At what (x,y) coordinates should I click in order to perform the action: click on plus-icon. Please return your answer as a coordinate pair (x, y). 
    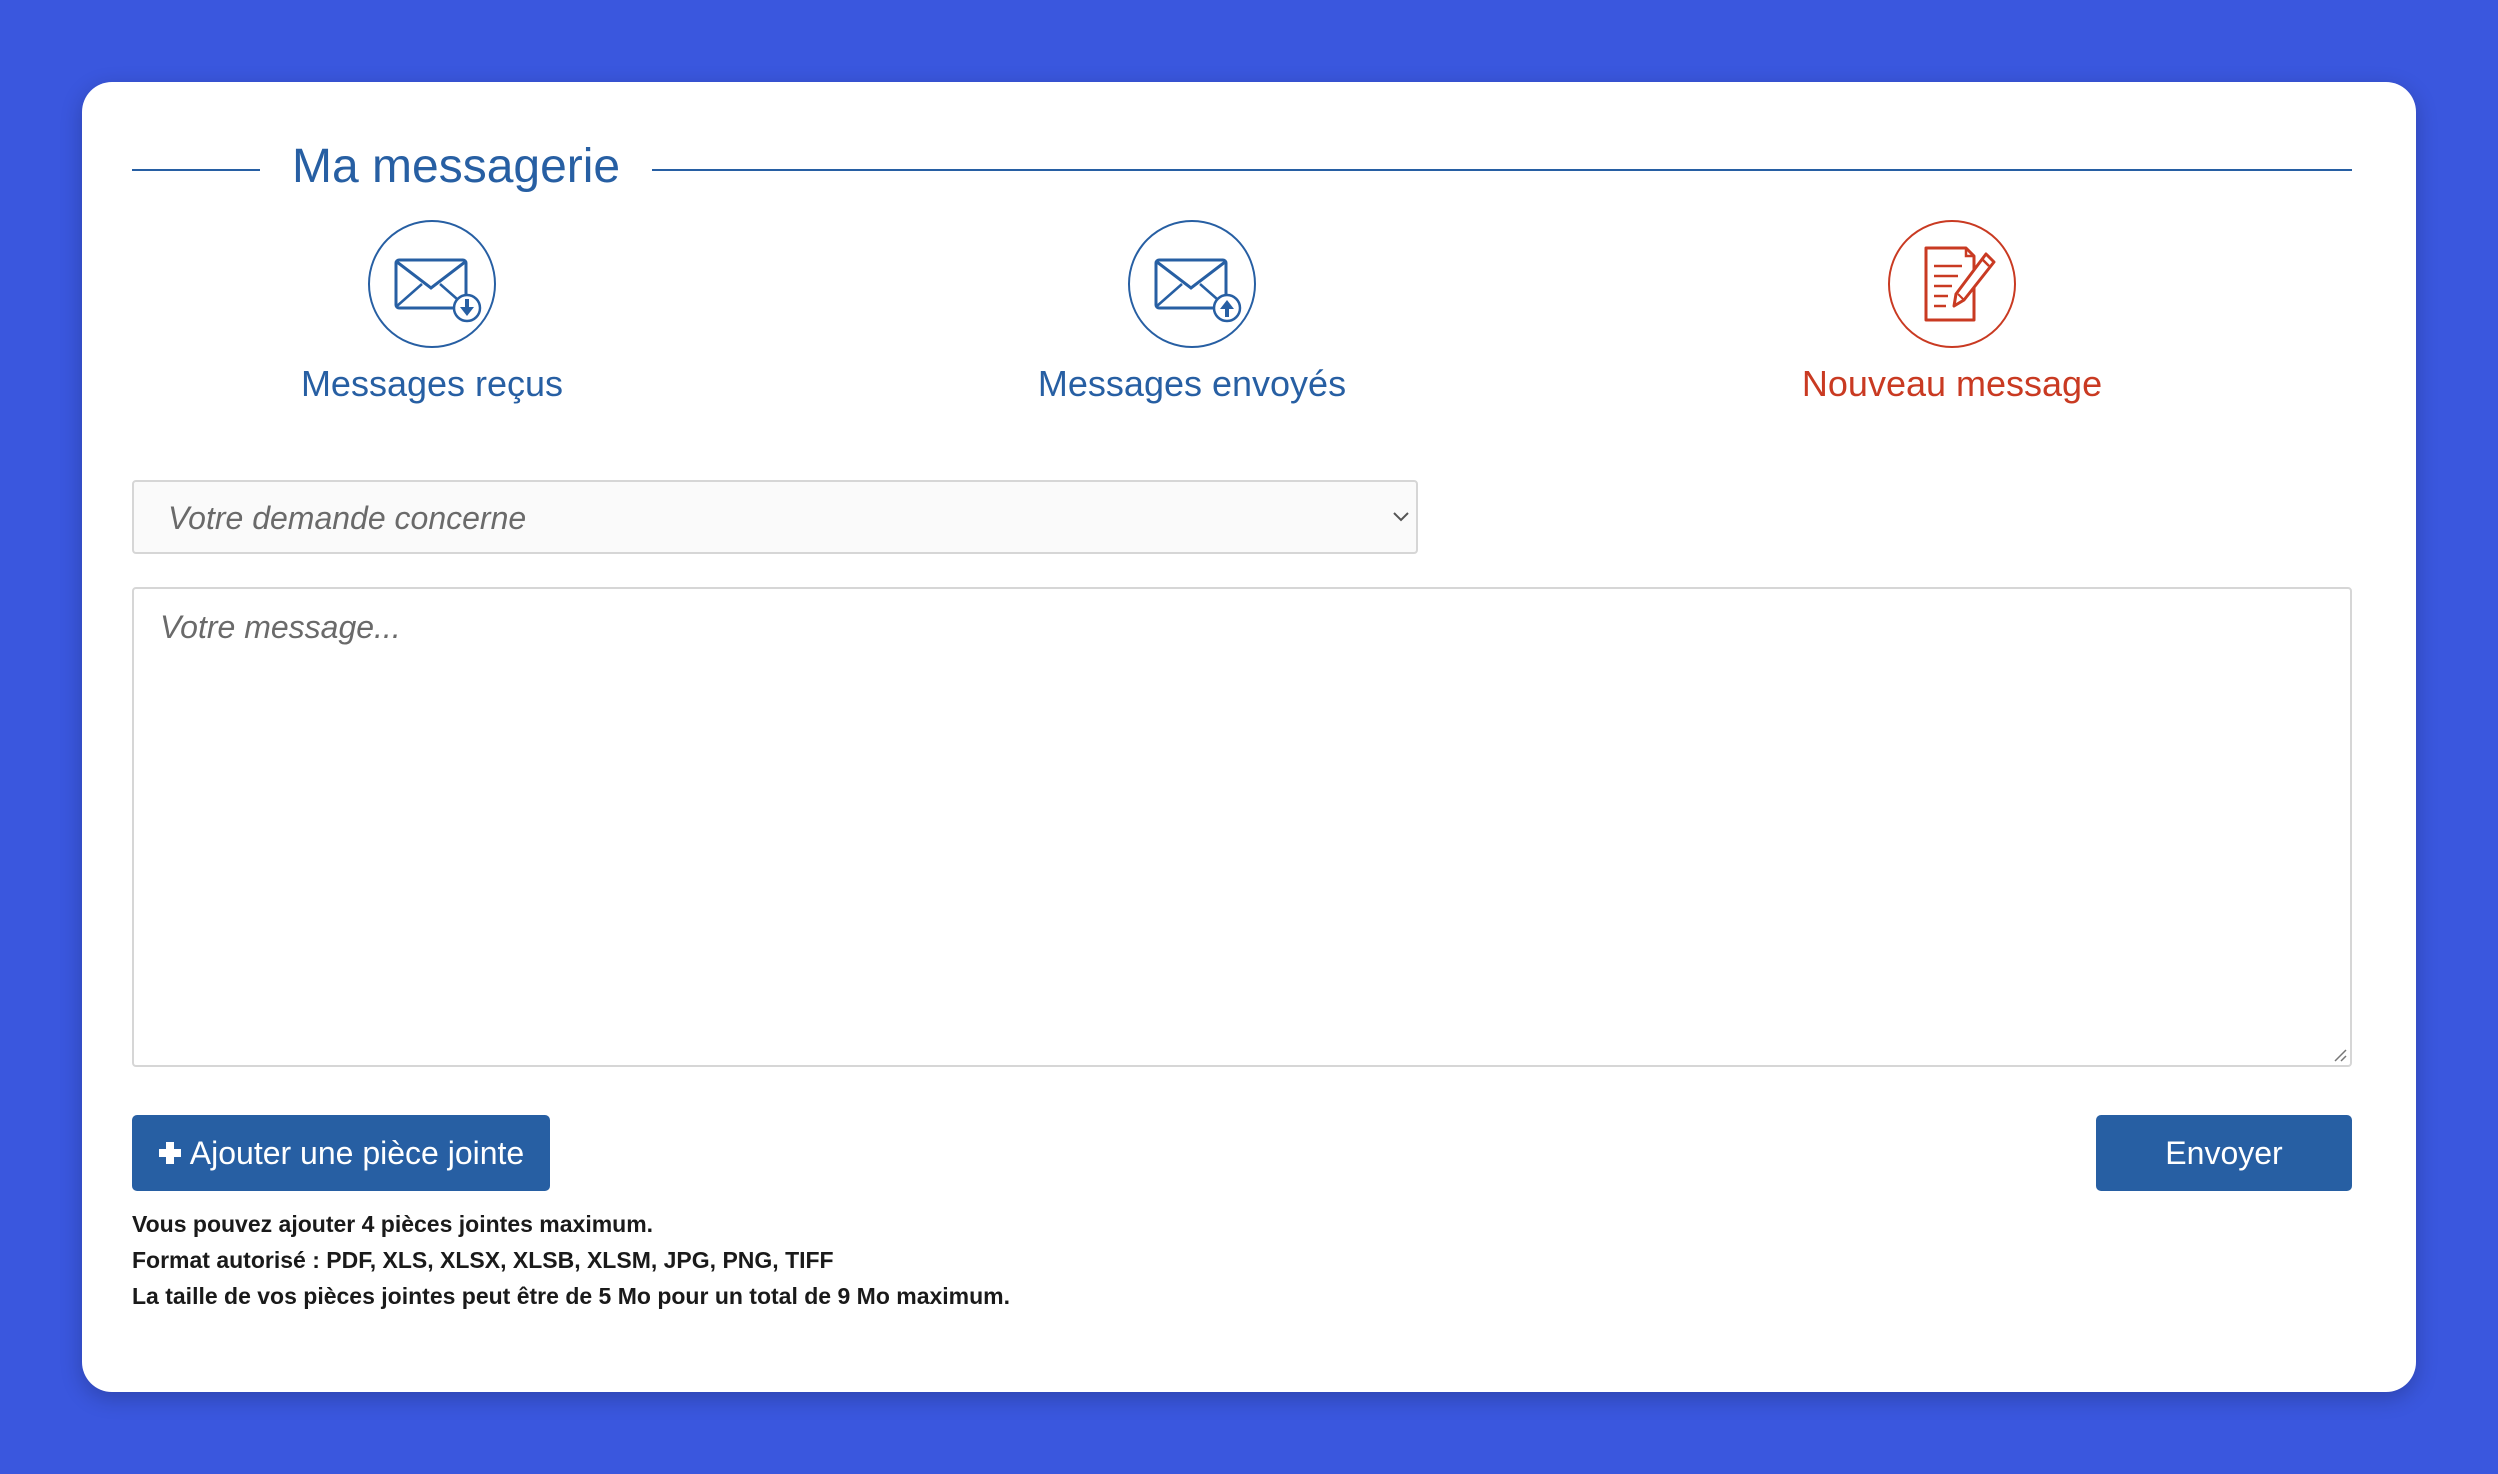
    Looking at the image, I should click on (169, 1152).